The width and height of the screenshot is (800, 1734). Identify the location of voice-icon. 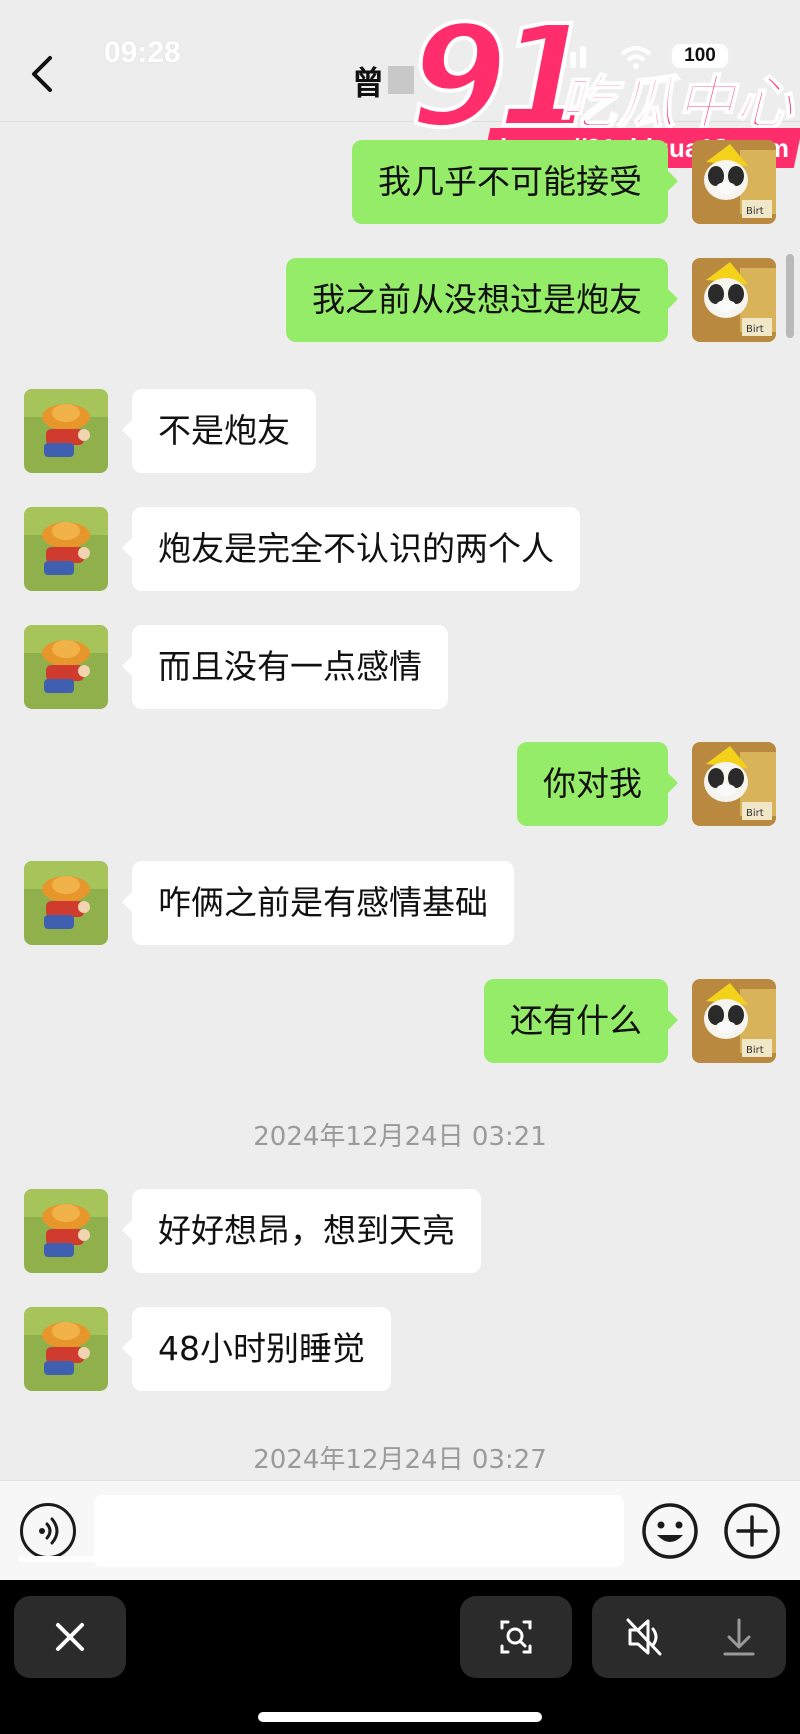
(48, 1531).